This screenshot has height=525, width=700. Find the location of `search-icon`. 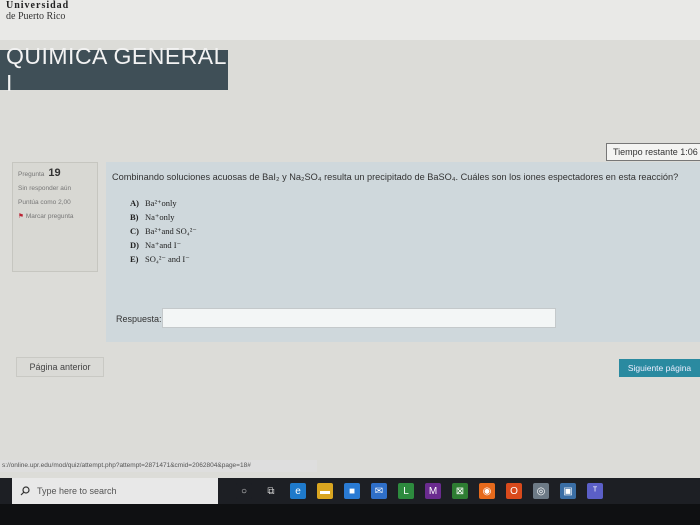

search-icon is located at coordinates (25, 491).